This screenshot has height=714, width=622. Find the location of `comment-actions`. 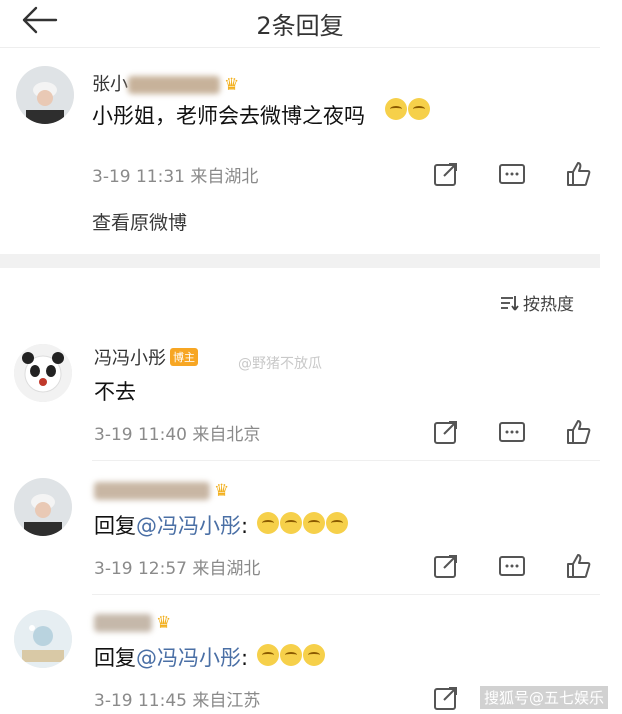

comment-actions is located at coordinates (512, 174).